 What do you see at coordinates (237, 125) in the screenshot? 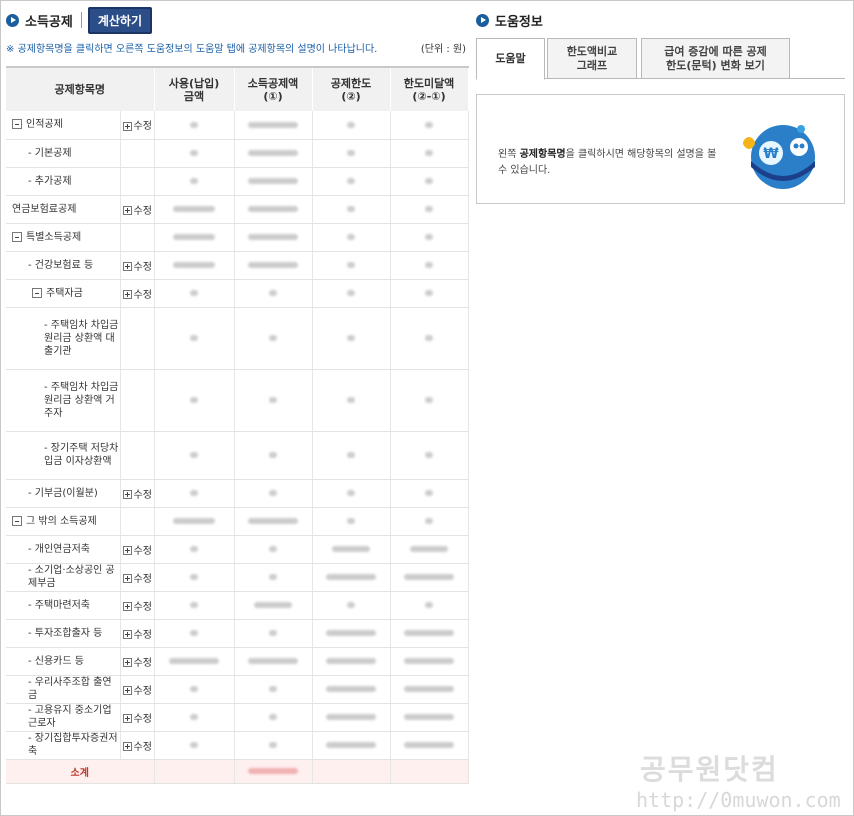
I see `table-row: 인적공제 수정` at bounding box center [237, 125].